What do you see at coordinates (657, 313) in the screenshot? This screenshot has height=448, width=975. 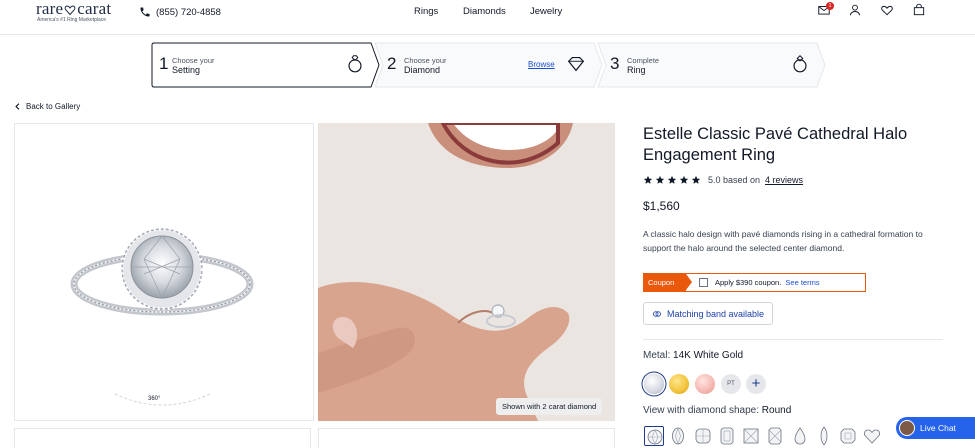 I see `rings-icon` at bounding box center [657, 313].